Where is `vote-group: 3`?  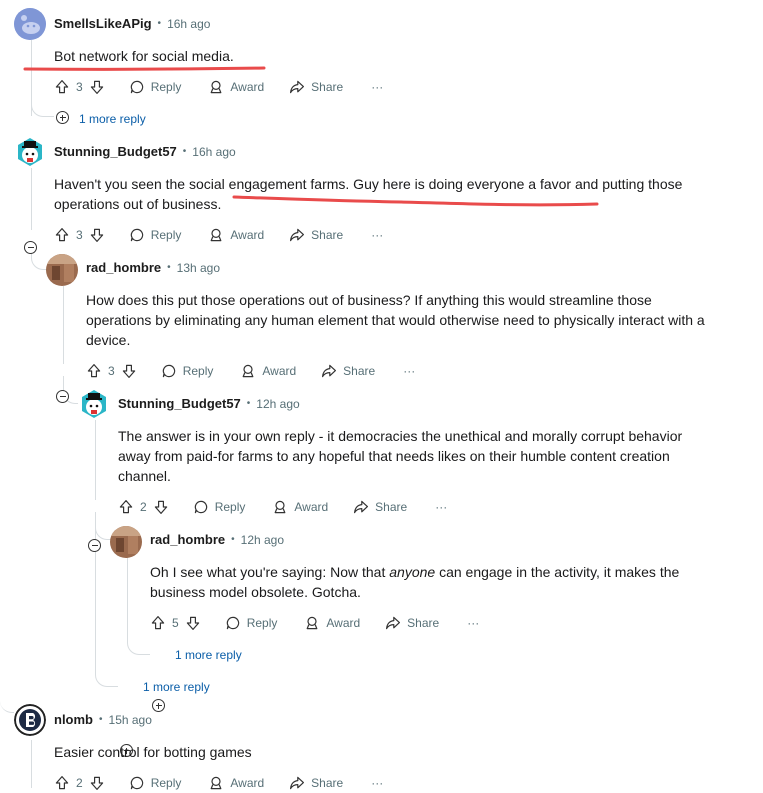
vote-group: 3 is located at coordinates (79, 235).